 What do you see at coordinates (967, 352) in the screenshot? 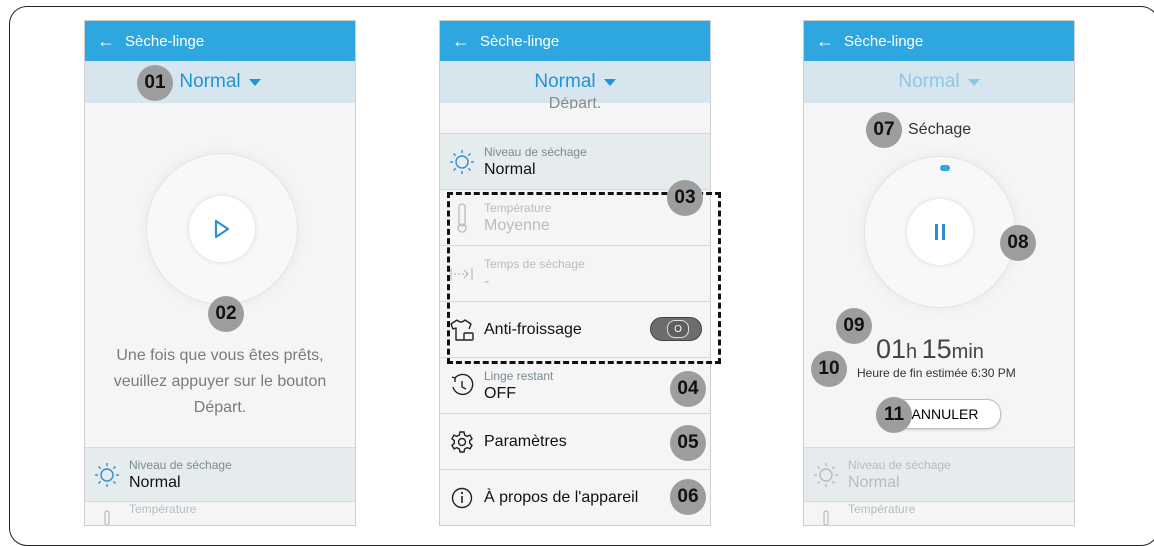
I see `time-minutes-unit: min` at bounding box center [967, 352].